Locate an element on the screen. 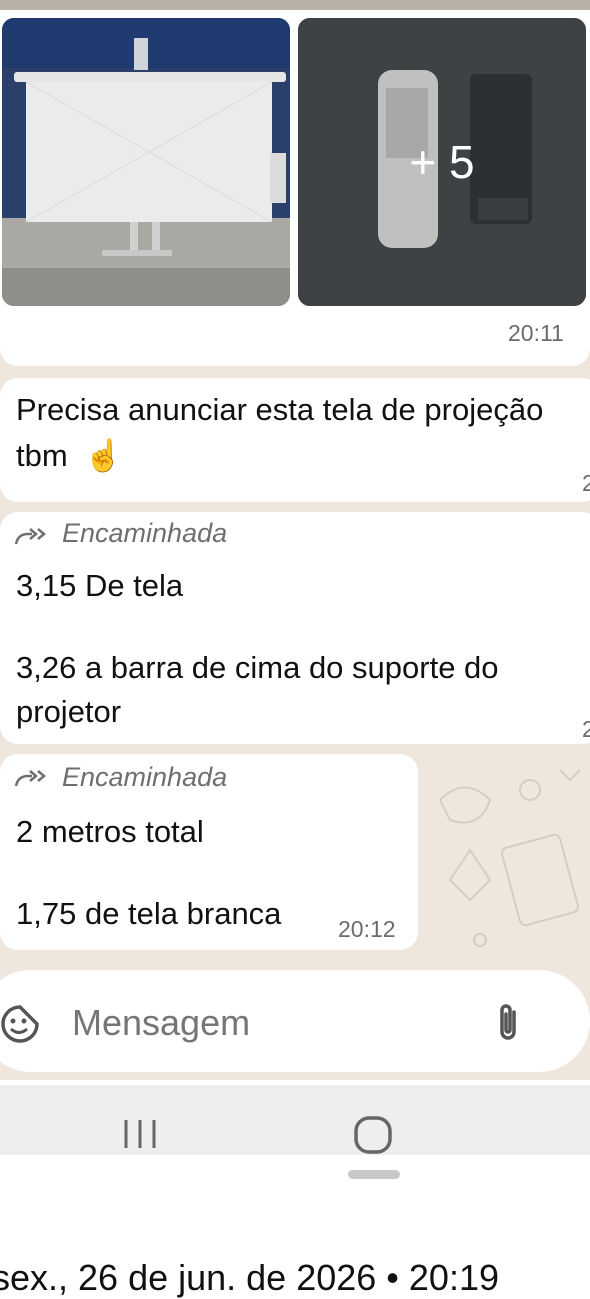 Image resolution: width=590 pixels, height=1299 pixels. message-input is located at coordinates (262, 1023).